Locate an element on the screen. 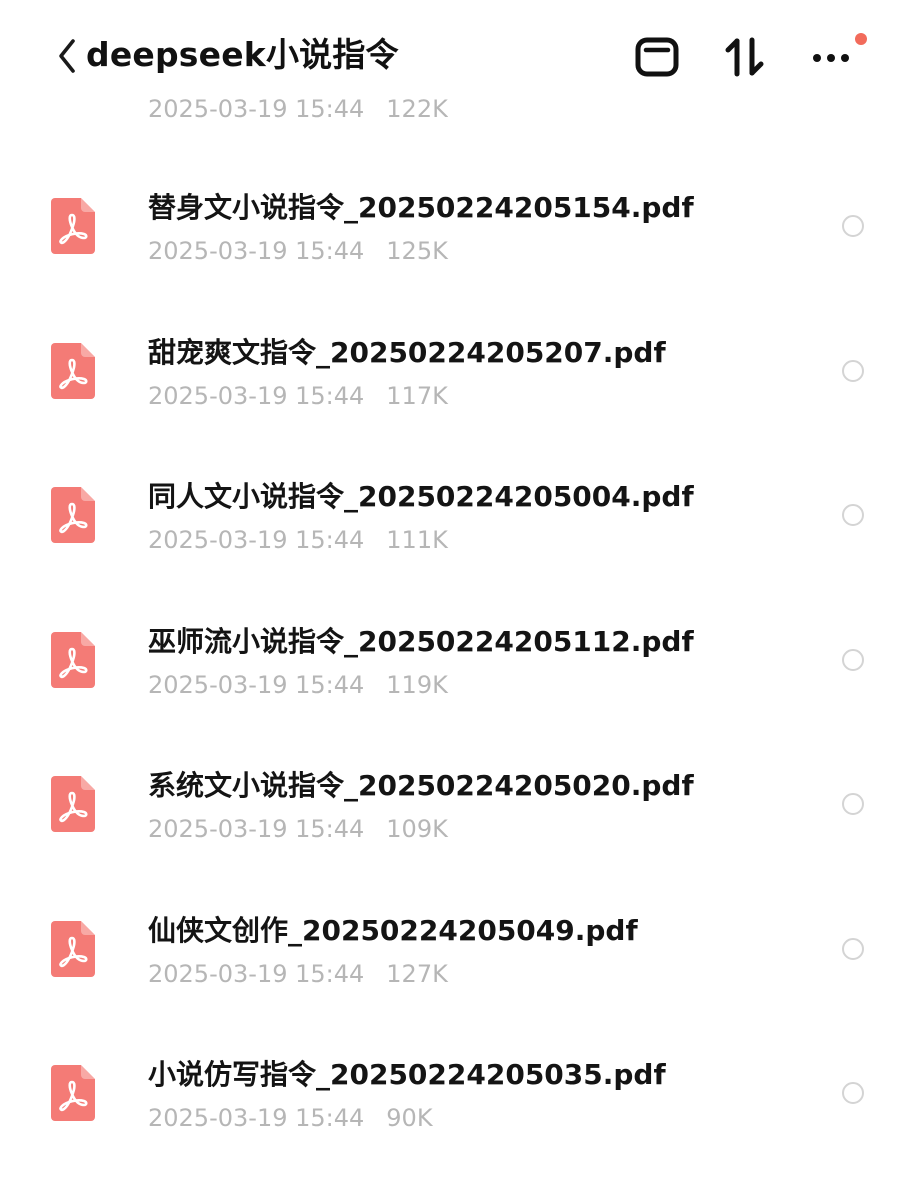 The width and height of the screenshot is (900, 1200). file-size: 125K is located at coordinates (417, 251).